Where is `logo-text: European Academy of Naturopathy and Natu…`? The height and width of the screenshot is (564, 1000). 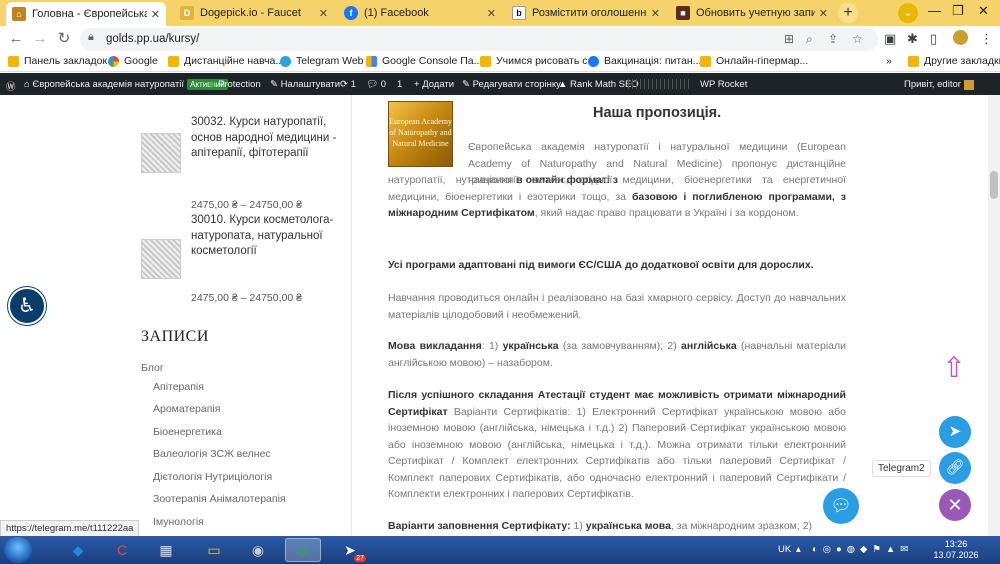
logo-text: European Academy of Naturopathy and Natu… is located at coordinates (420, 132).